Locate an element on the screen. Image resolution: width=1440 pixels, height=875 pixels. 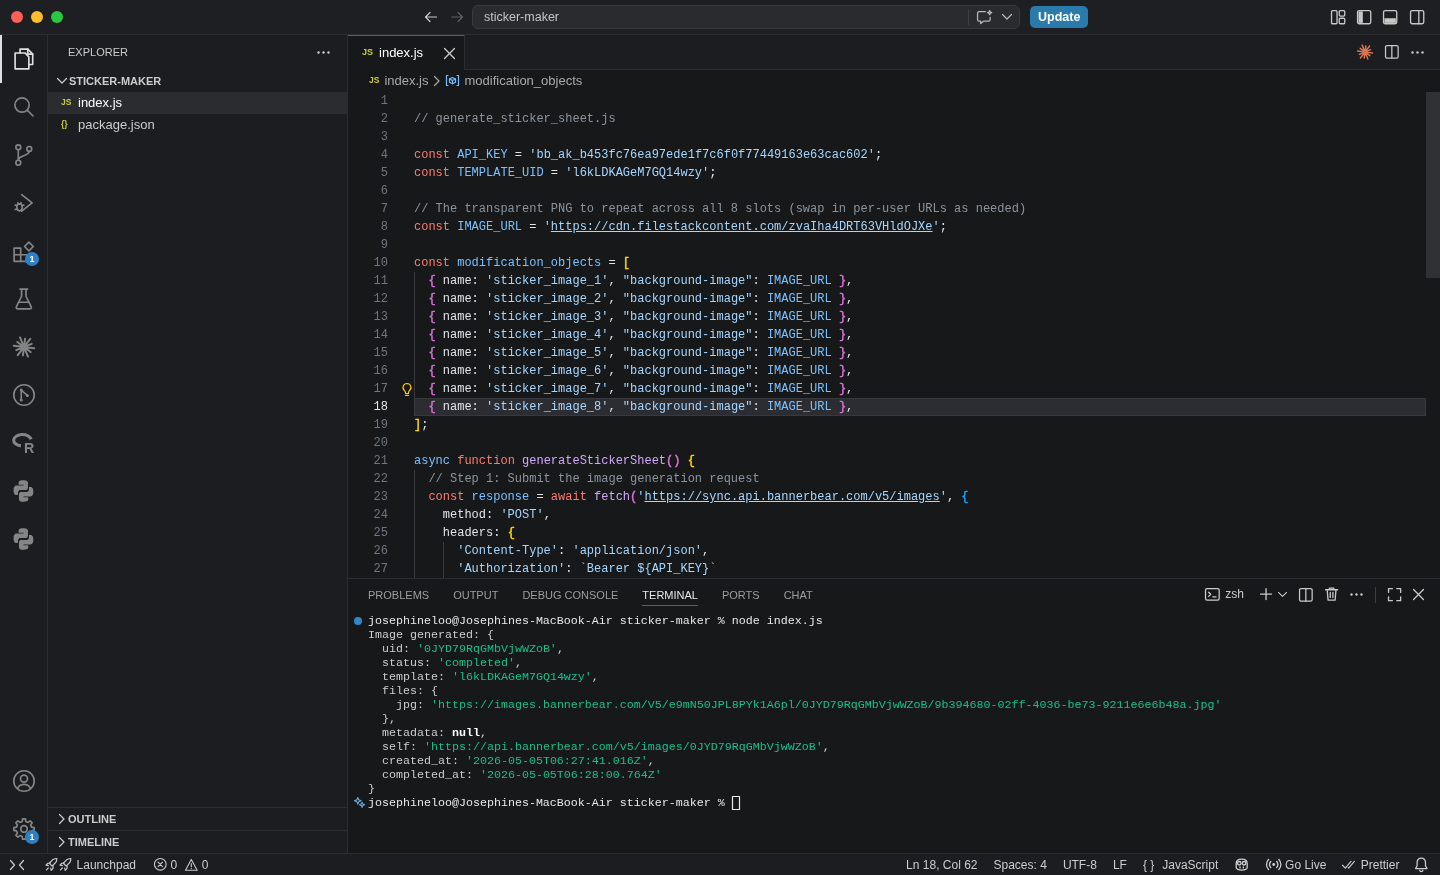
panel-tab: OUTPUT is located at coordinates (476, 594).